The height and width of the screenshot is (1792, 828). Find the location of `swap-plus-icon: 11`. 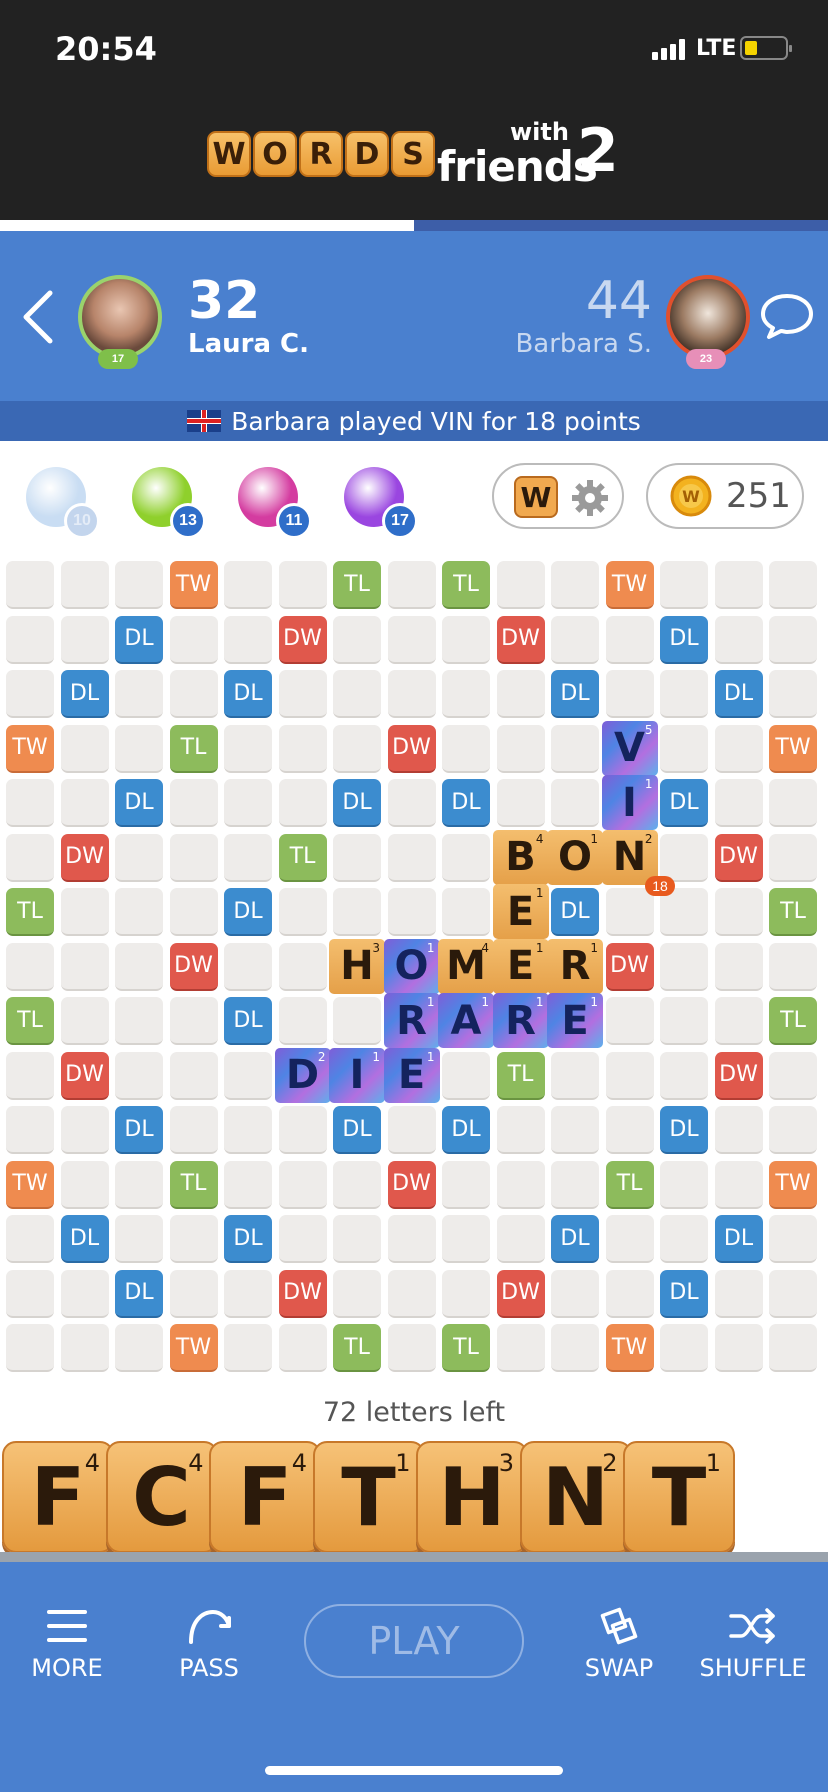

swap-plus-icon: 11 is located at coordinates (275, 503).